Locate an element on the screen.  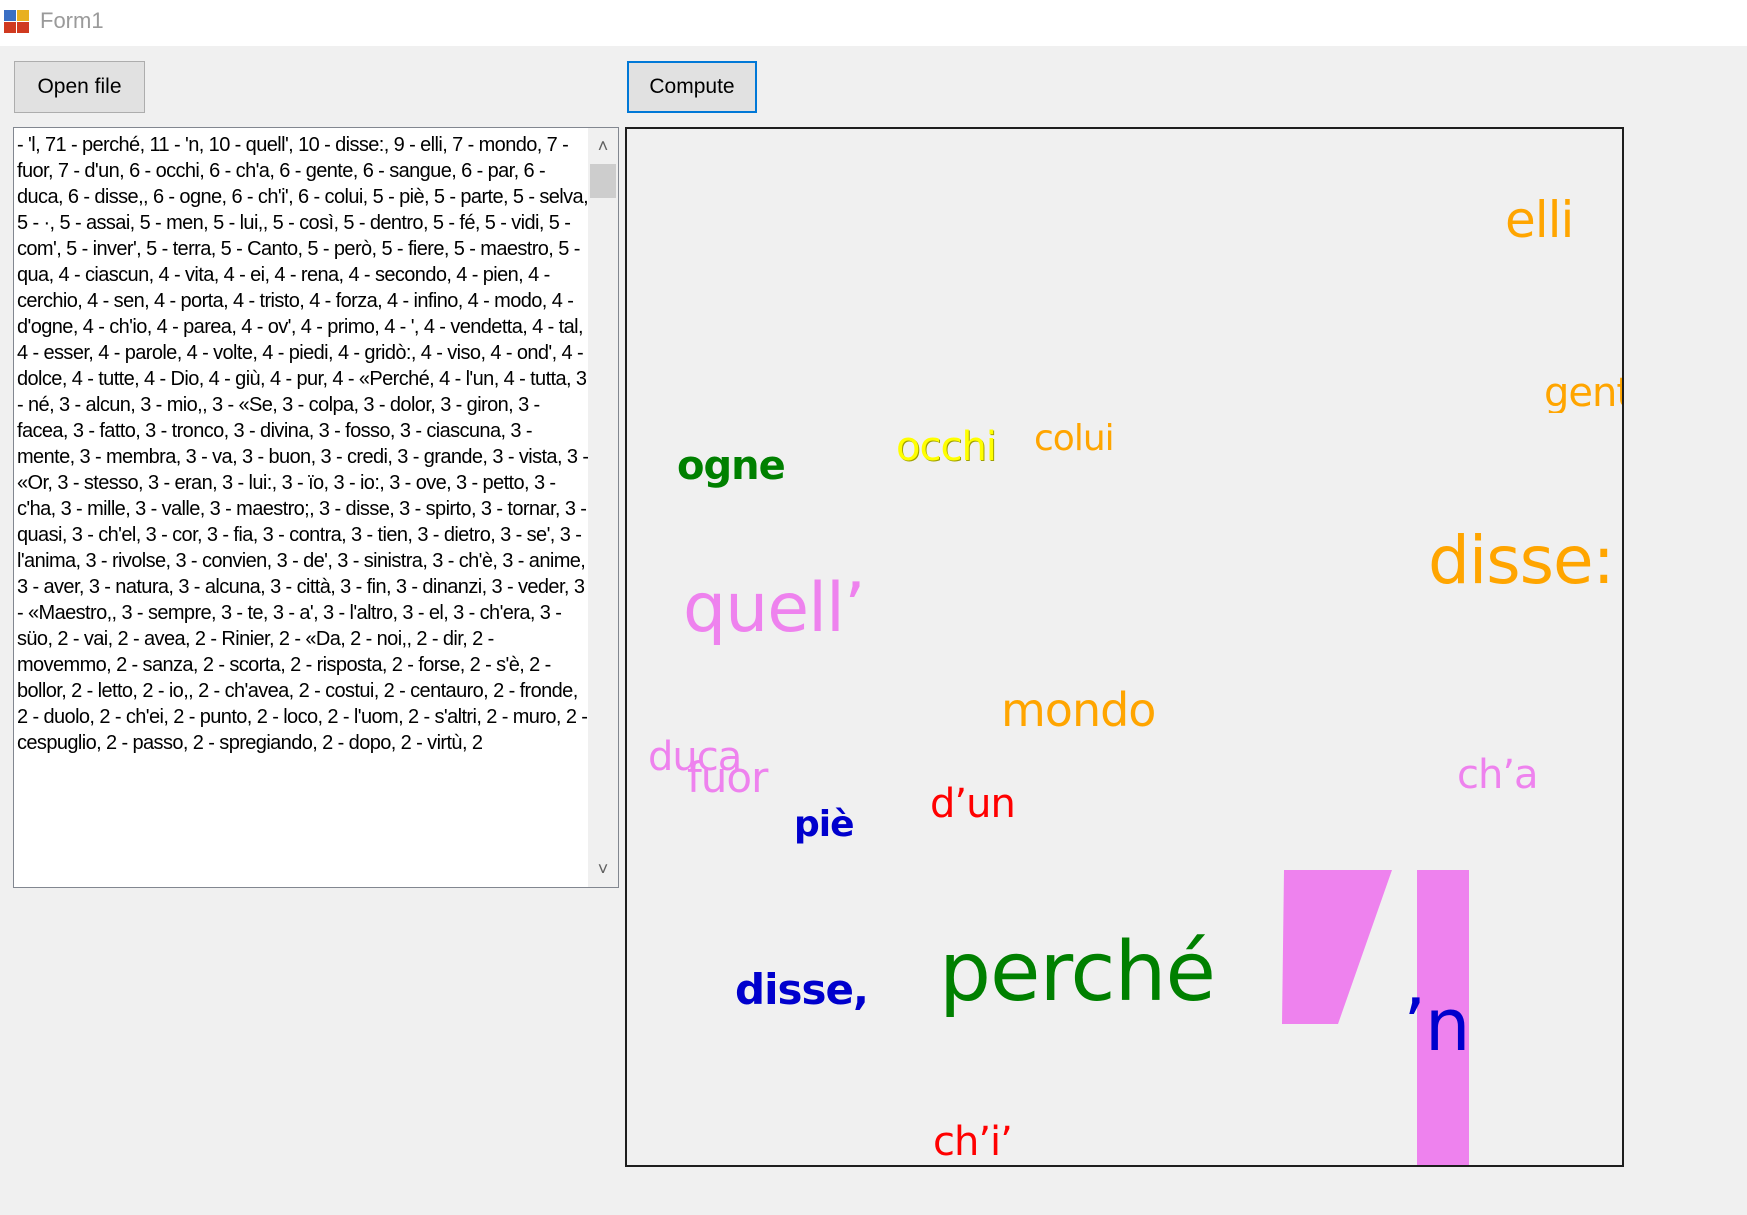
title-bar: Form1 is located at coordinates (873, 23).